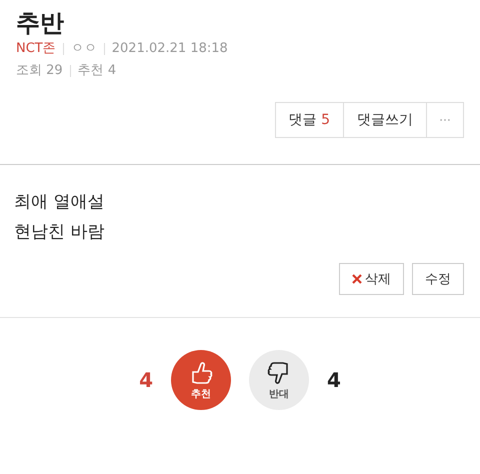 The image size is (480, 474). I want to click on post-date: 2021.02.21 18:18, so click(170, 49).